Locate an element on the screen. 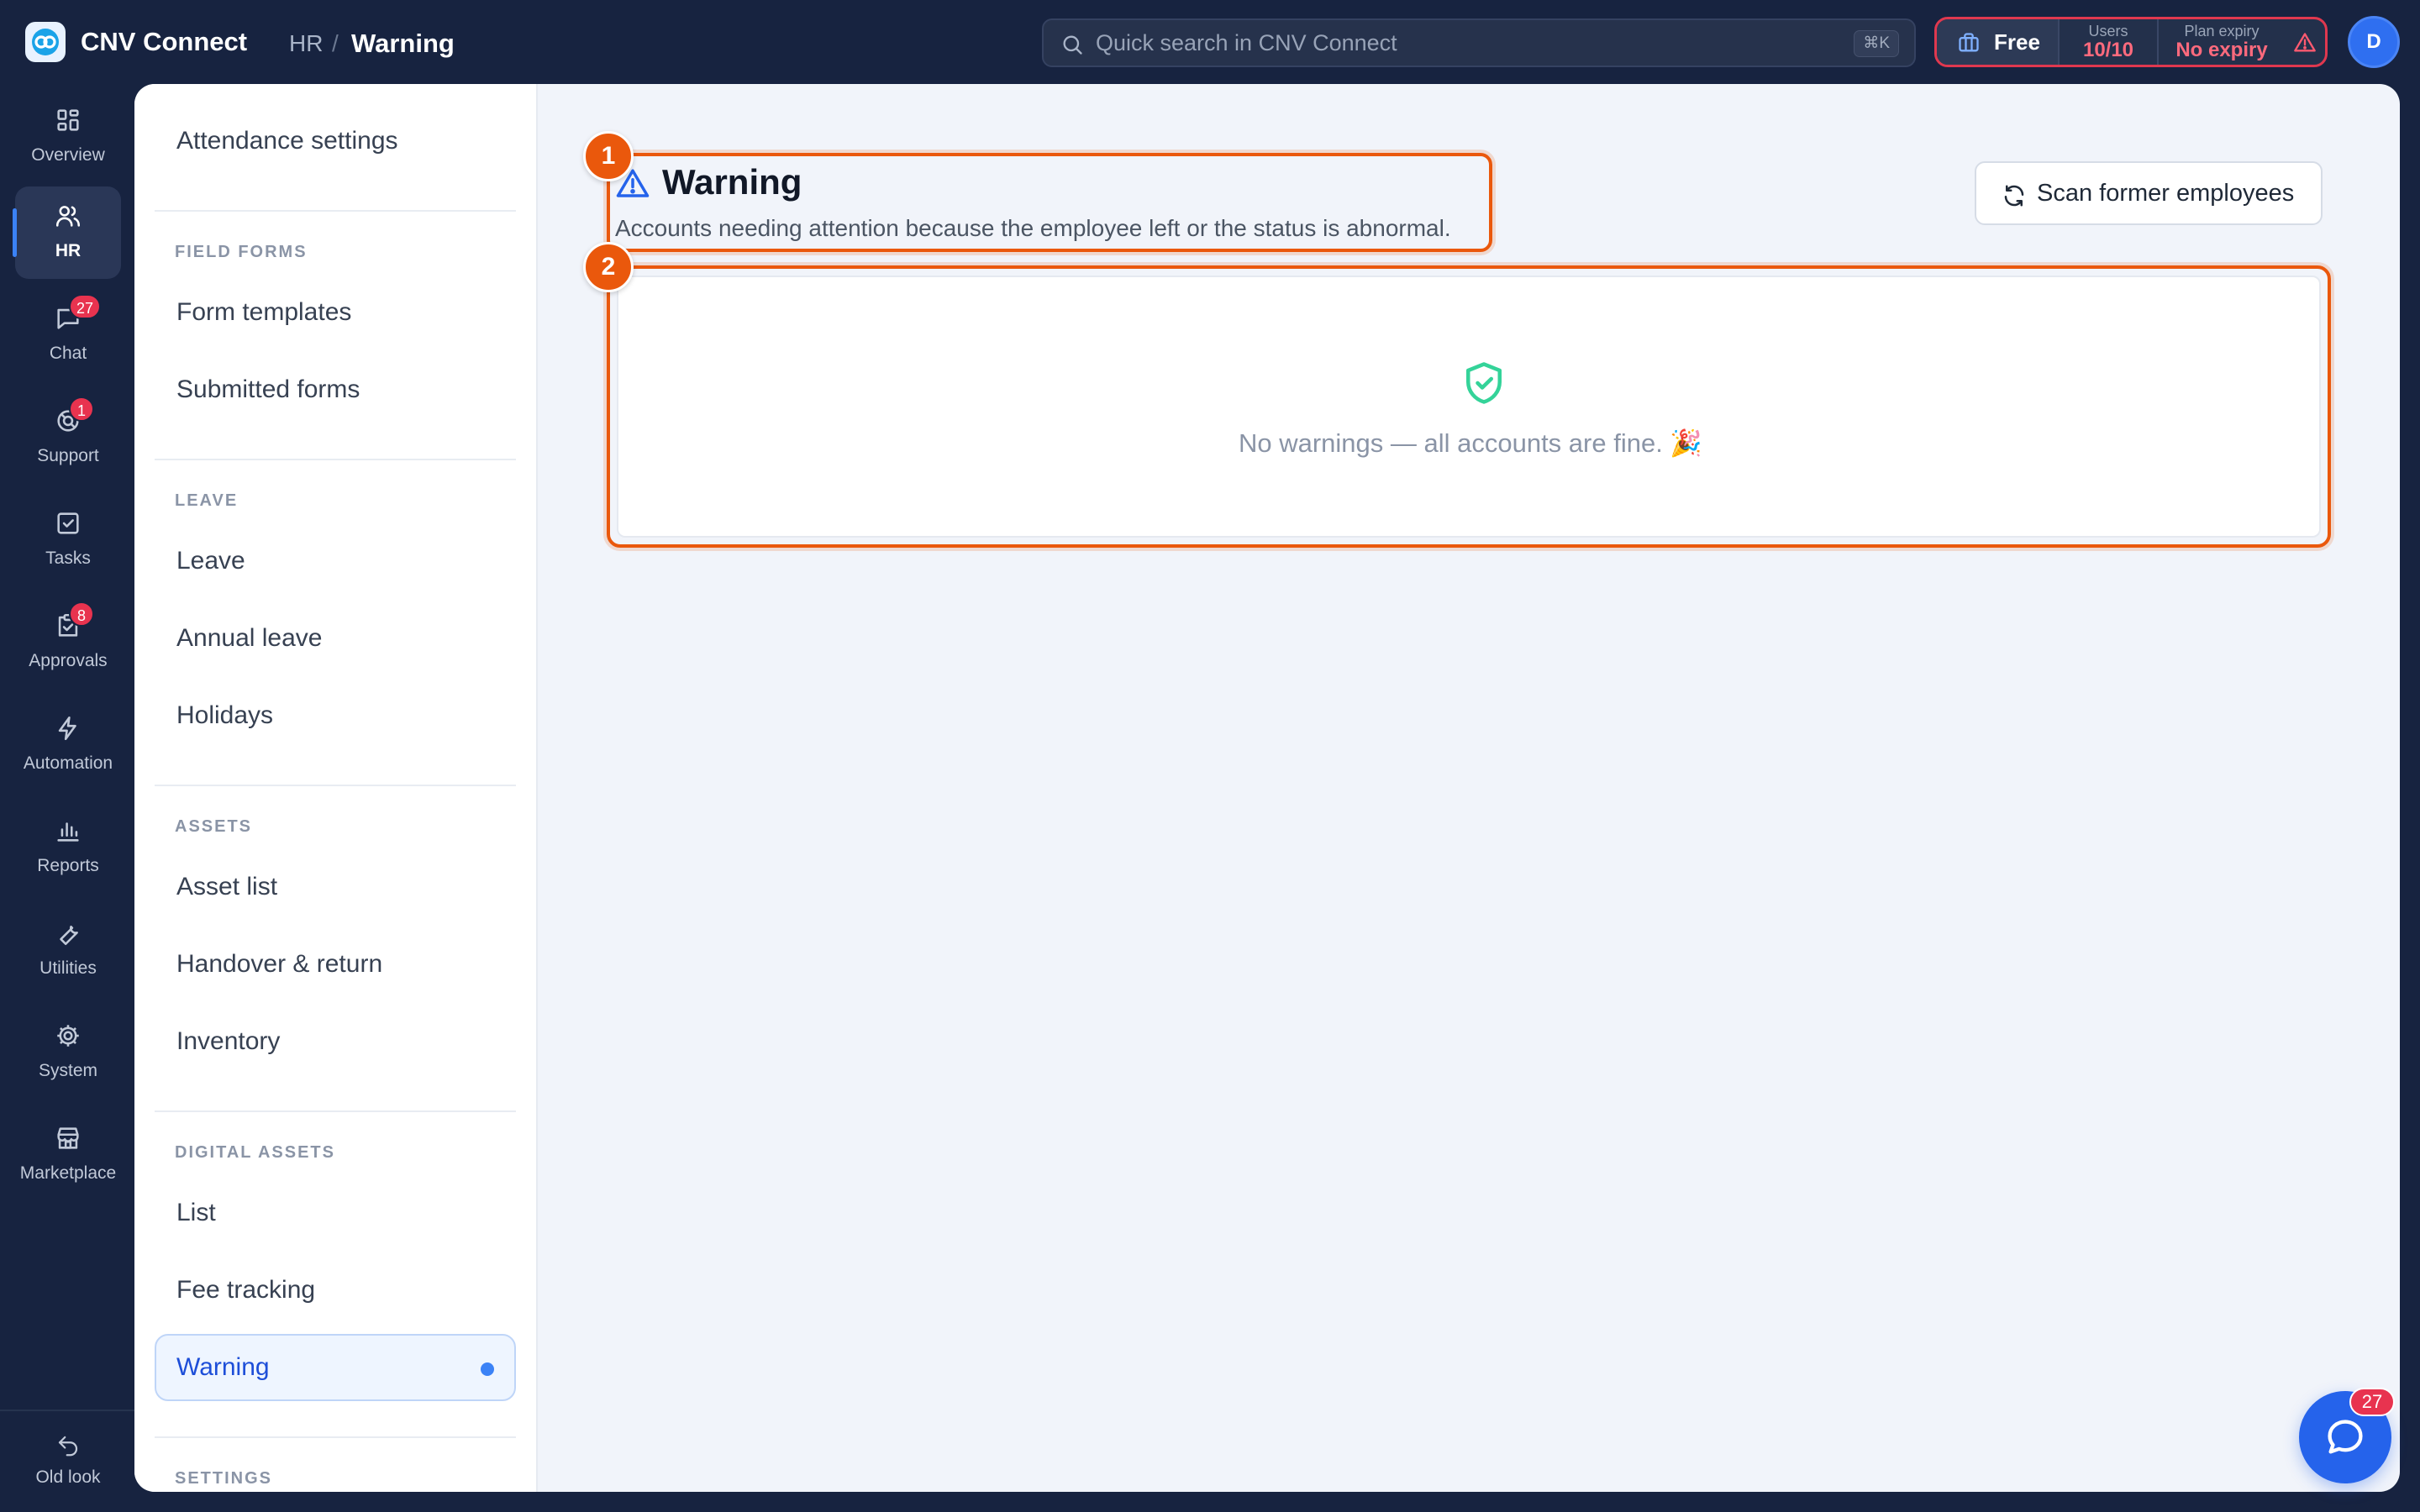 The width and height of the screenshot is (2420, 1512). logo-icon is located at coordinates (45, 42).